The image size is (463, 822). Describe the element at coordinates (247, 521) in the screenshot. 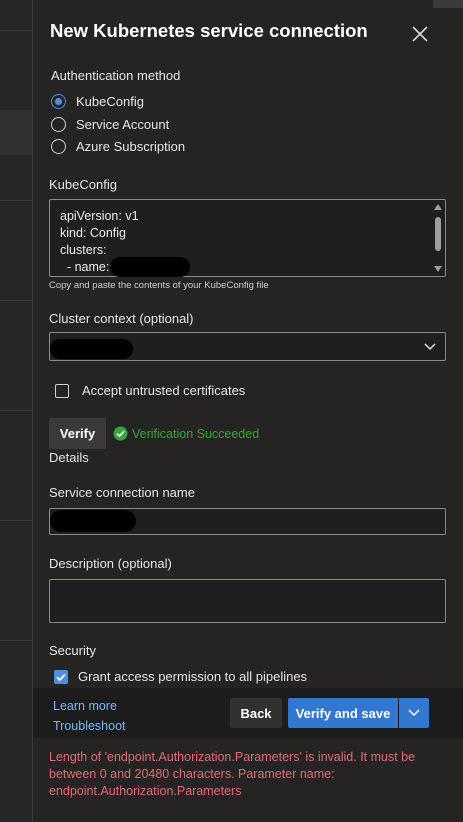

I see `service-connection-name-input` at that location.